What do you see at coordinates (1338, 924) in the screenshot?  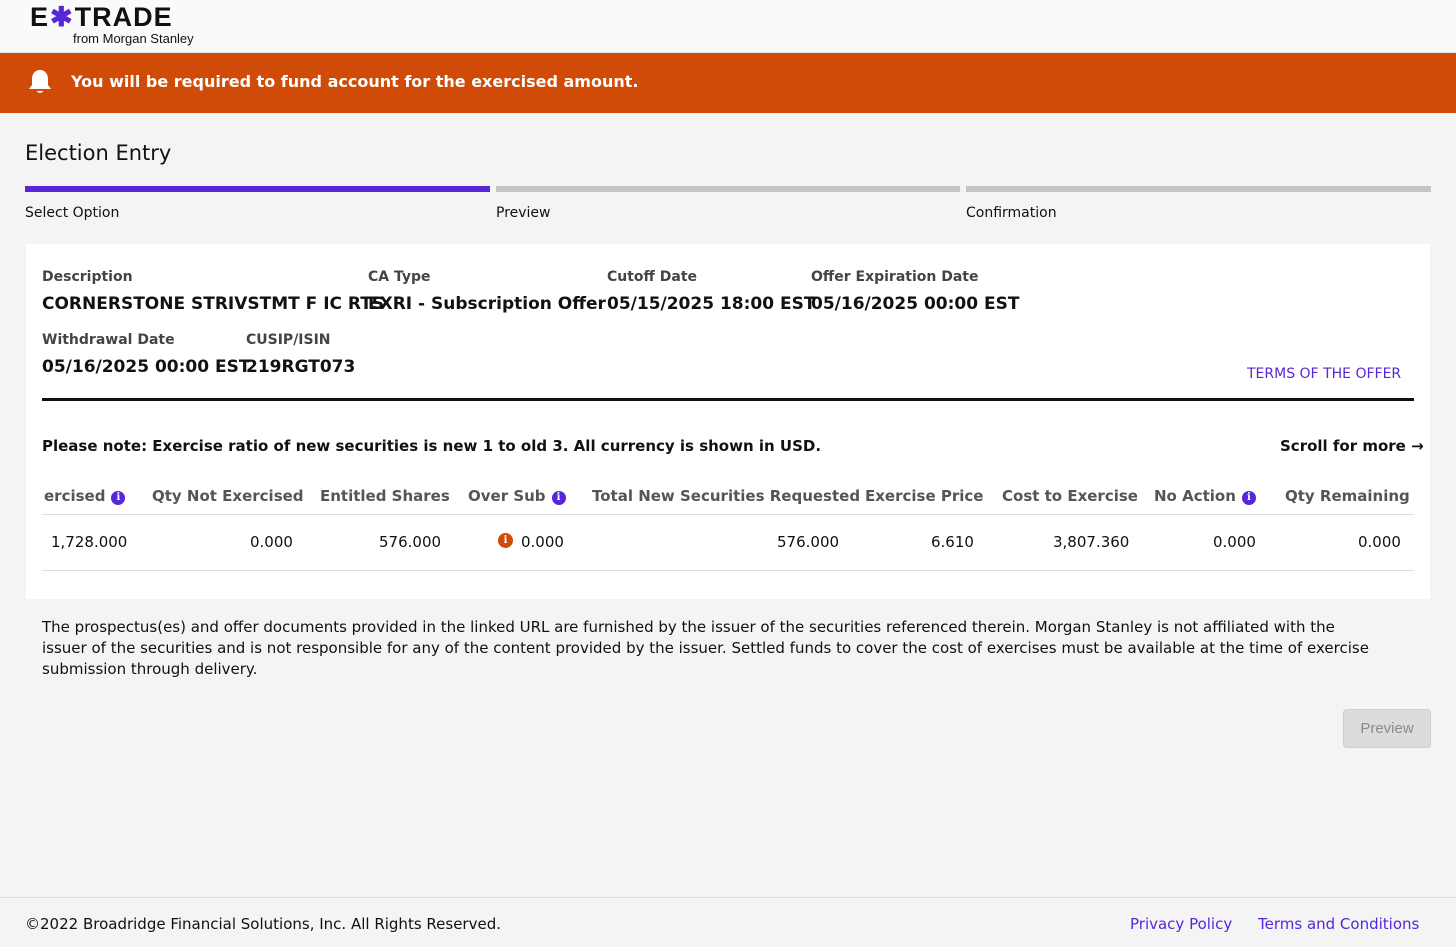 I see `terms-and-conditions-link: Terms and Conditions` at bounding box center [1338, 924].